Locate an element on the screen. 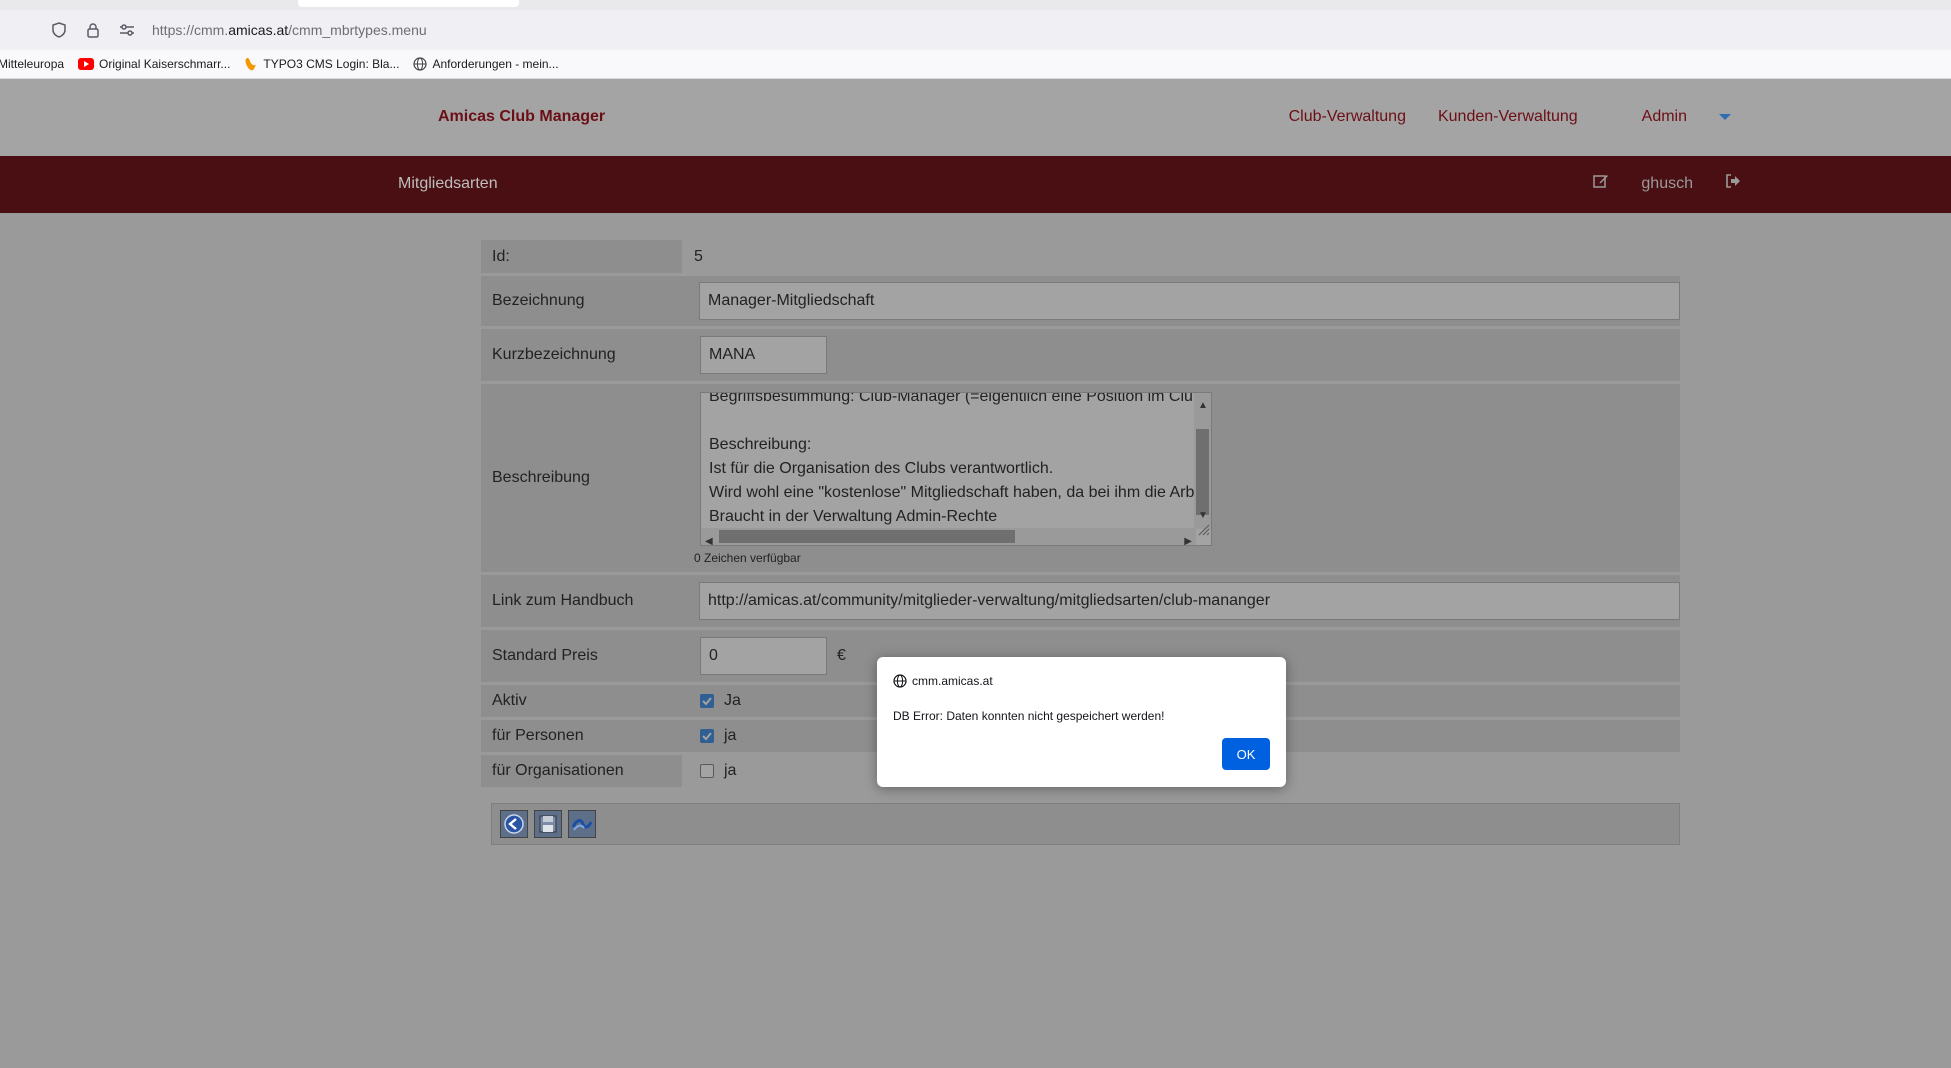  back-button is located at coordinates (514, 824).